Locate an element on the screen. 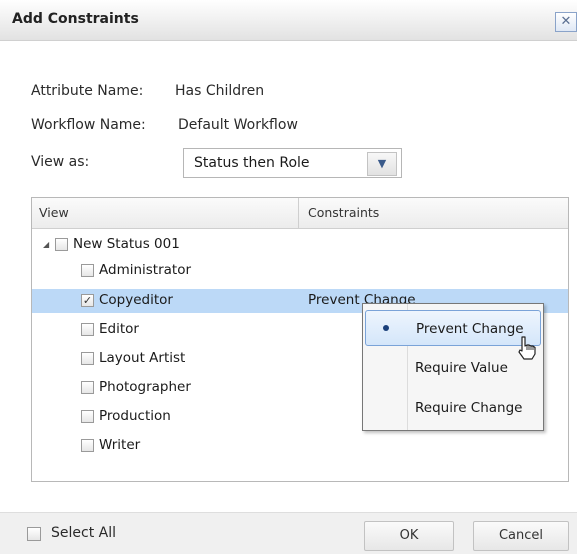 This screenshot has height=554, width=577. column-header-constraints: Constraints is located at coordinates (343, 212).